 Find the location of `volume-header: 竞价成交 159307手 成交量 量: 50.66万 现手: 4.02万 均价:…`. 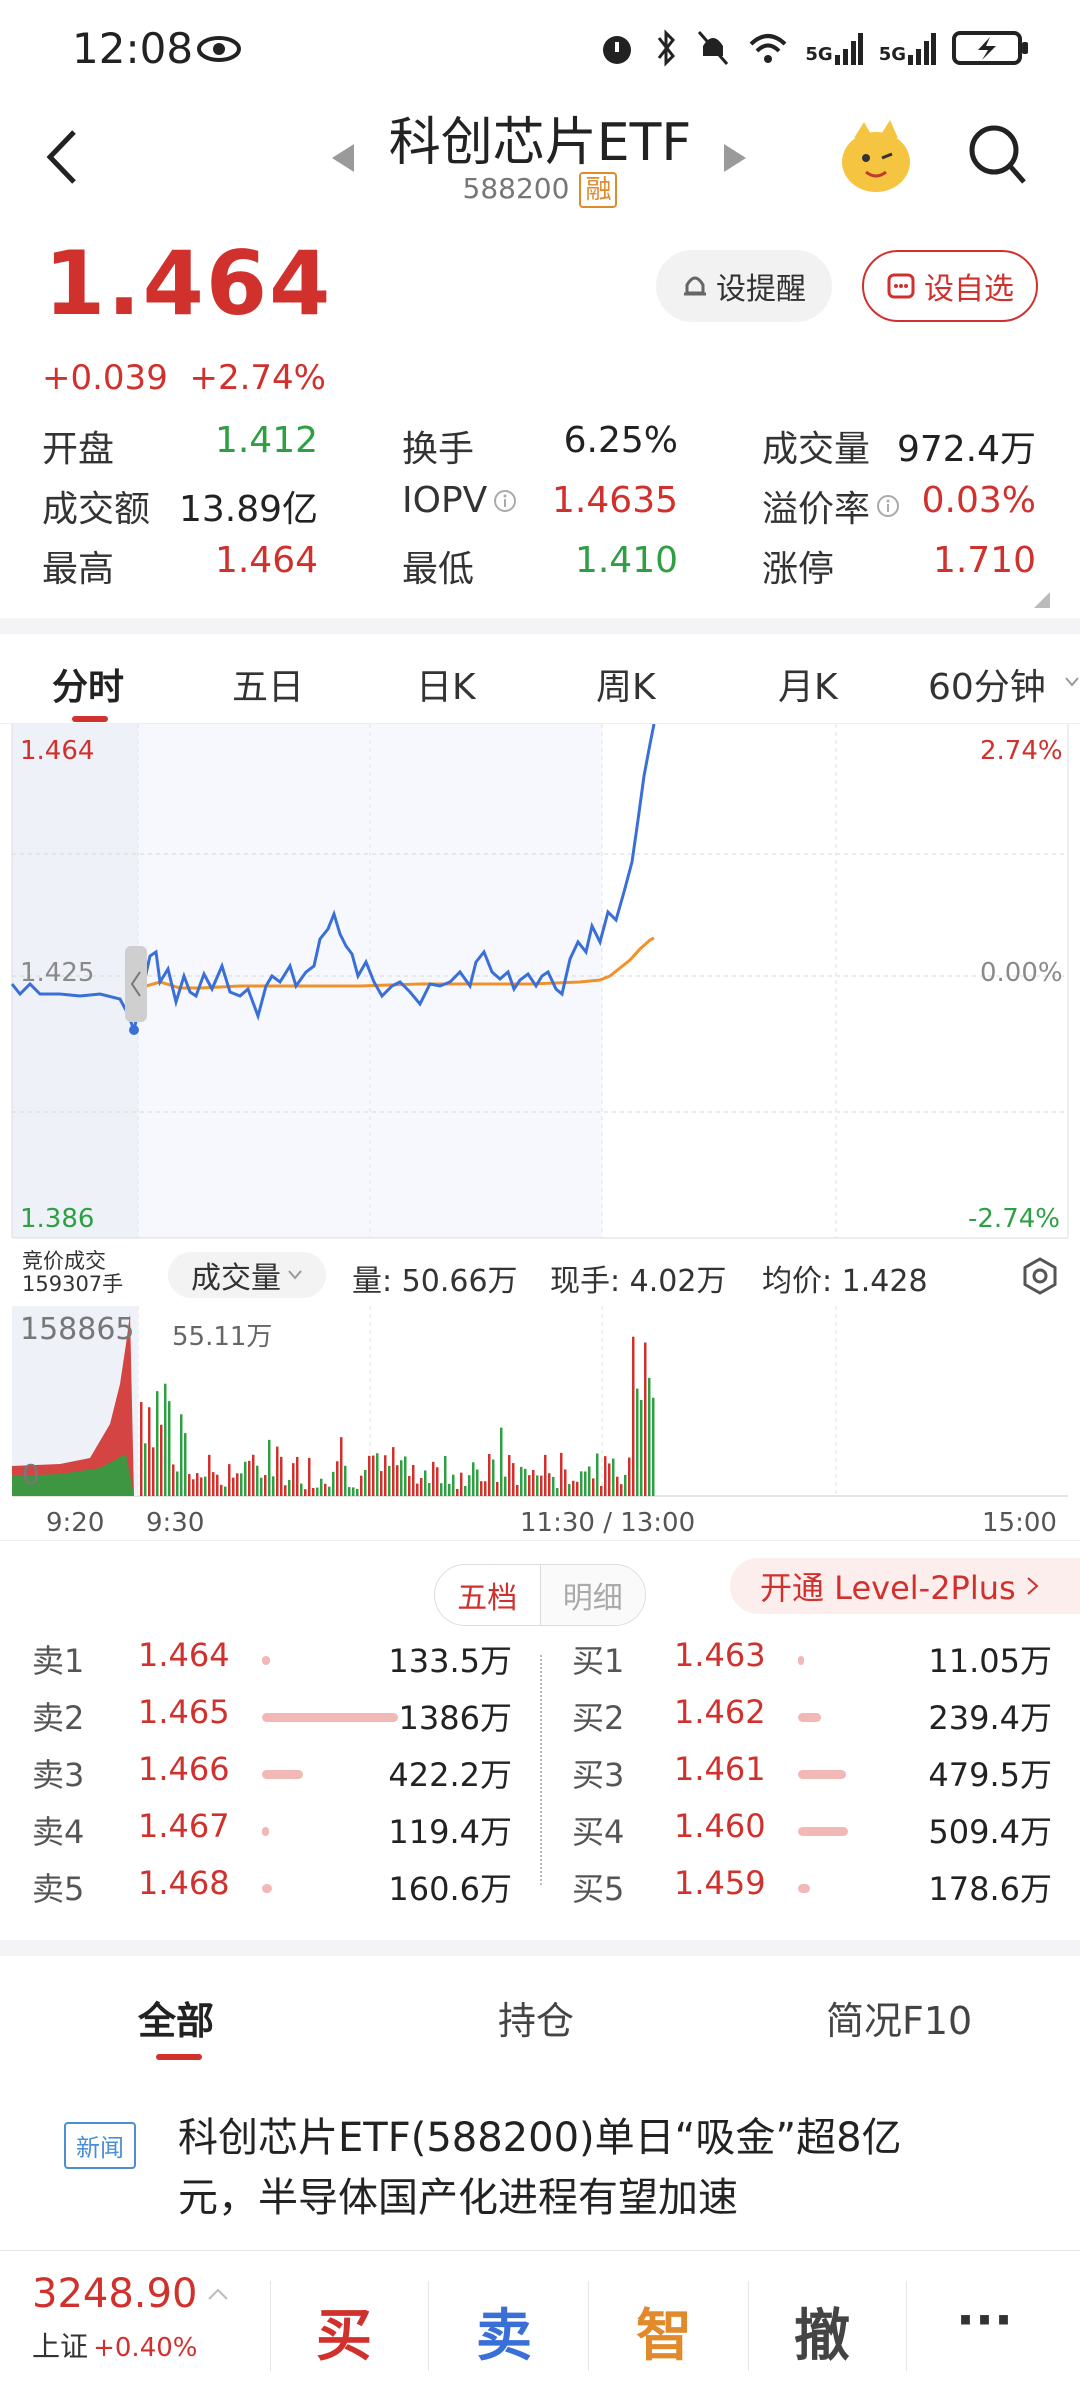

volume-header: 竞价成交 159307手 成交量 量: 50.66万 现手: 4.02万 均价:… is located at coordinates (540, 1275).